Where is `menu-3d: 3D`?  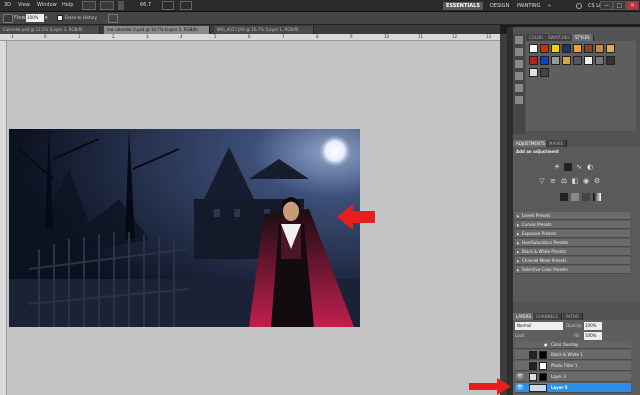 menu-3d: 3D is located at coordinates (7, 5).